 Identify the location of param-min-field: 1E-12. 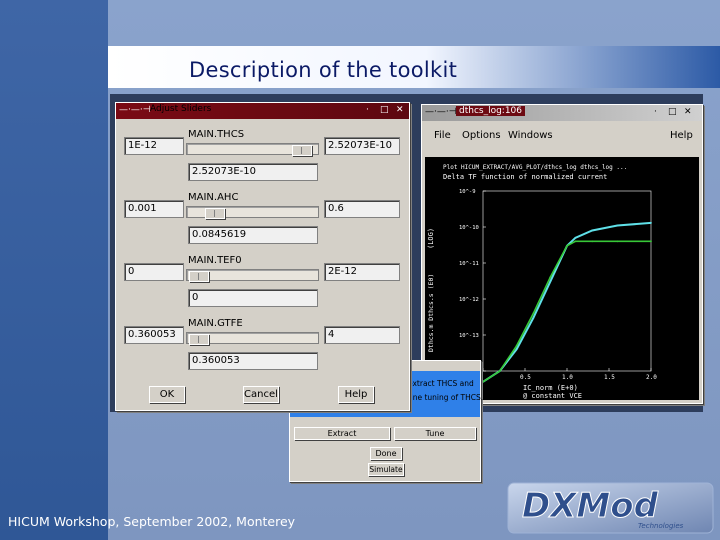
(154, 146).